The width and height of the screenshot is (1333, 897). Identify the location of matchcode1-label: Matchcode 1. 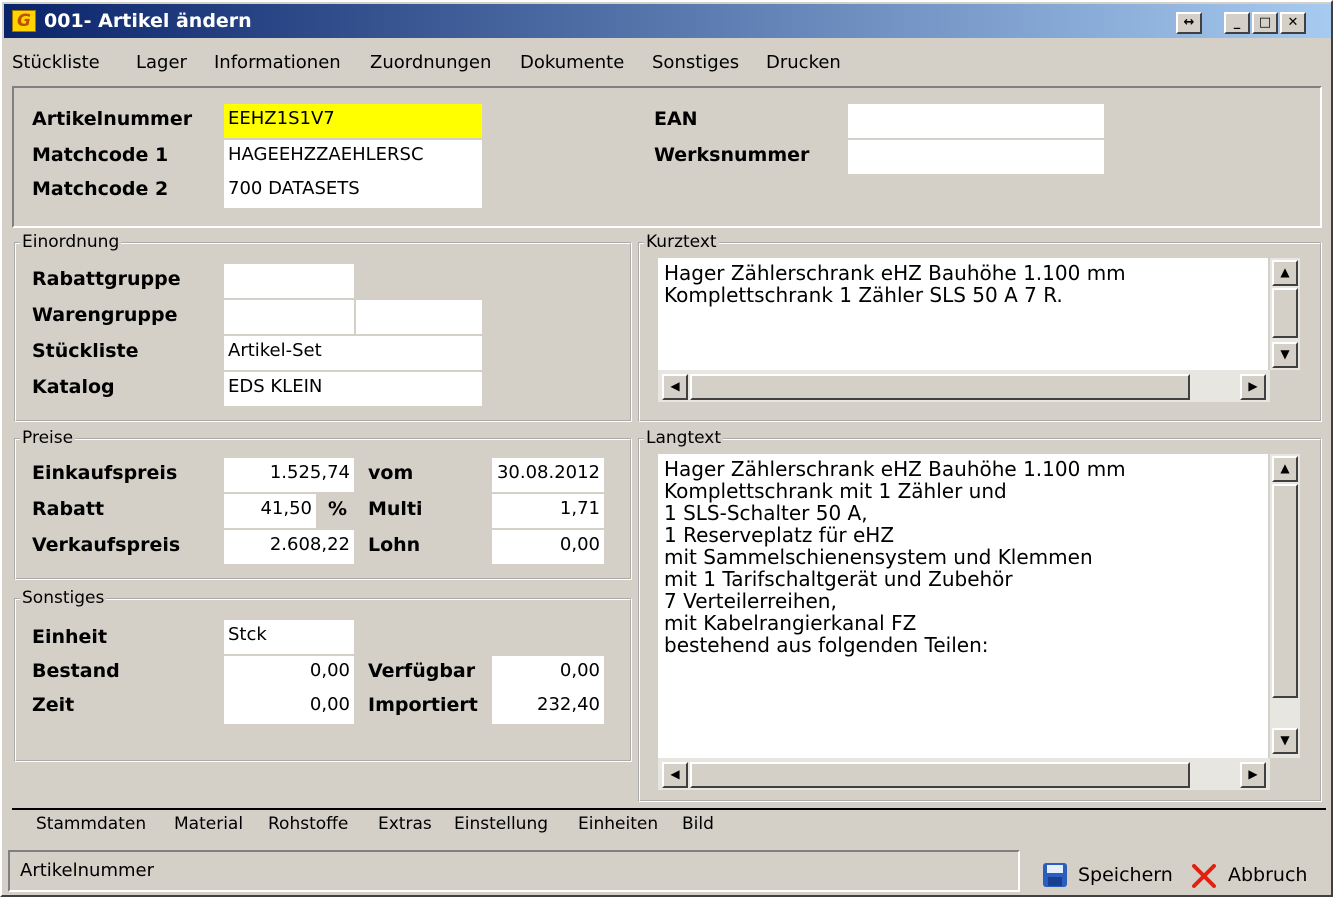
(100, 155).